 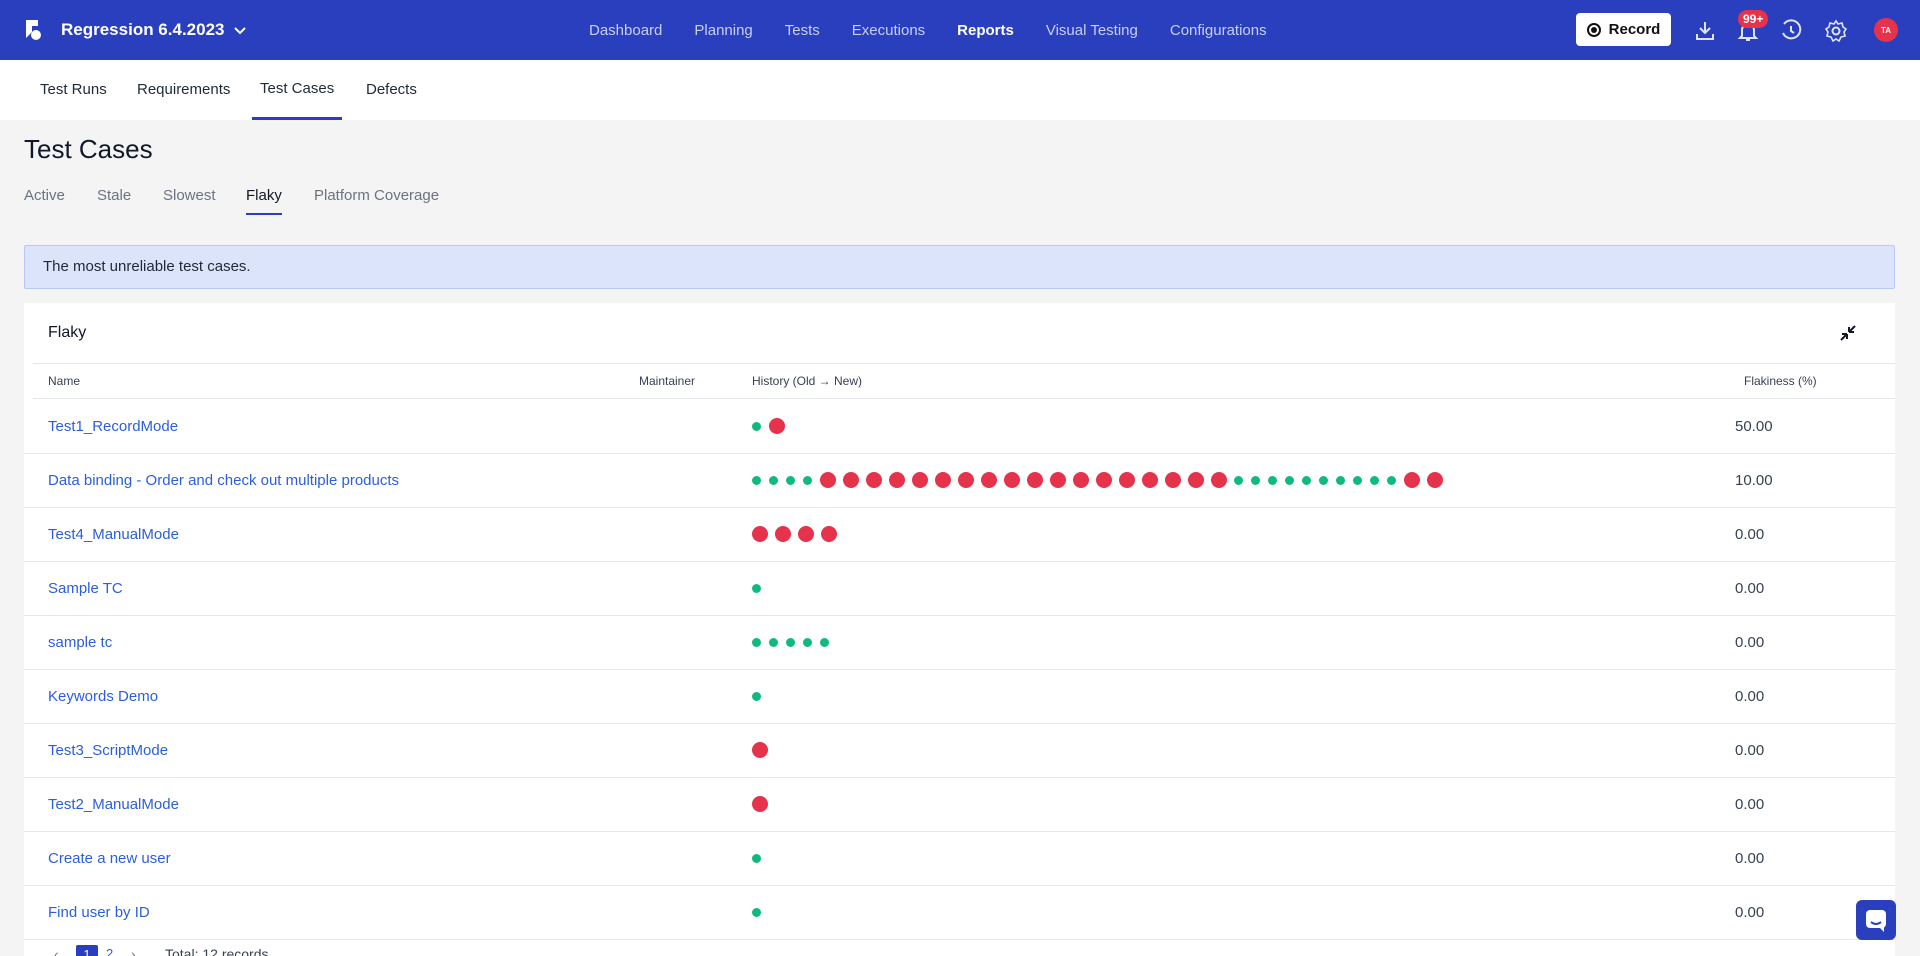 I want to click on tab-test-cases: Test Cases, so click(x=297, y=90).